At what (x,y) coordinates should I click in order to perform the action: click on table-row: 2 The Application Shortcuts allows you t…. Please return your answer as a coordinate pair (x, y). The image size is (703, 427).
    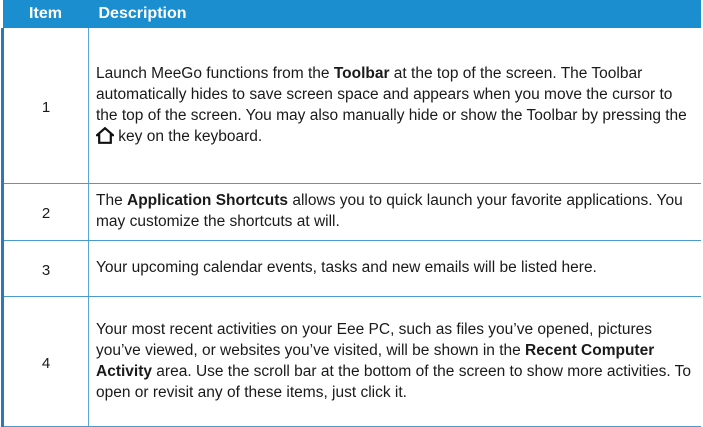
    Looking at the image, I should click on (351, 212).